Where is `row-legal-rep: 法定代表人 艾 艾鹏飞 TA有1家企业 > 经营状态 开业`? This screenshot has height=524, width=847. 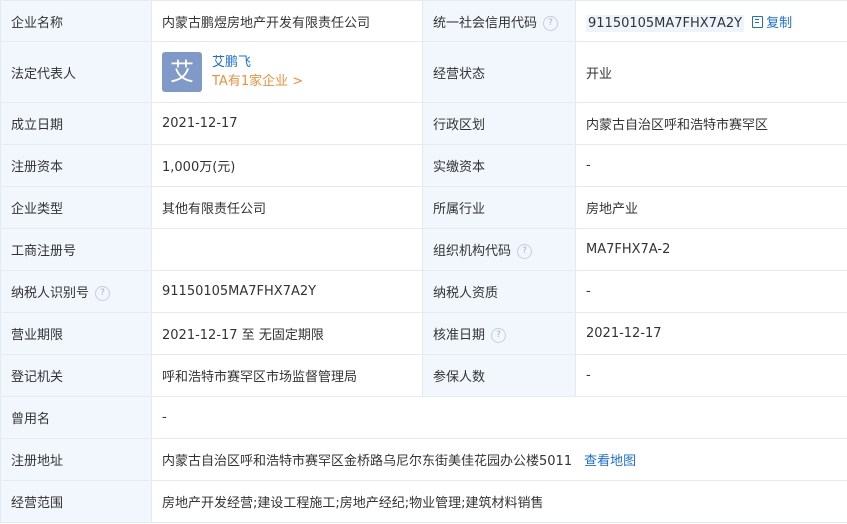
row-legal-rep: 法定代表人 艾 艾鹏飞 TA有1家企业 > 经营状态 开业 is located at coordinates (423, 72).